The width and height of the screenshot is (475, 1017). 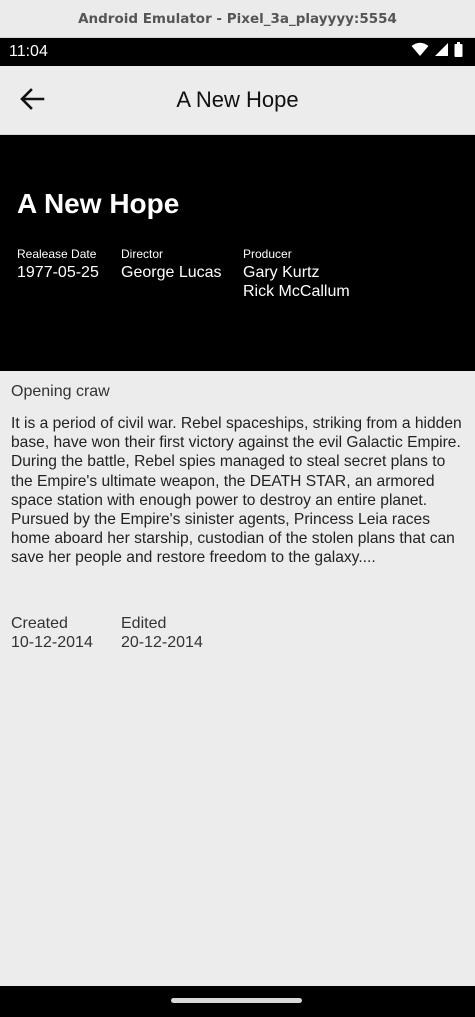 I want to click on edited-label: Edited, so click(x=144, y=623).